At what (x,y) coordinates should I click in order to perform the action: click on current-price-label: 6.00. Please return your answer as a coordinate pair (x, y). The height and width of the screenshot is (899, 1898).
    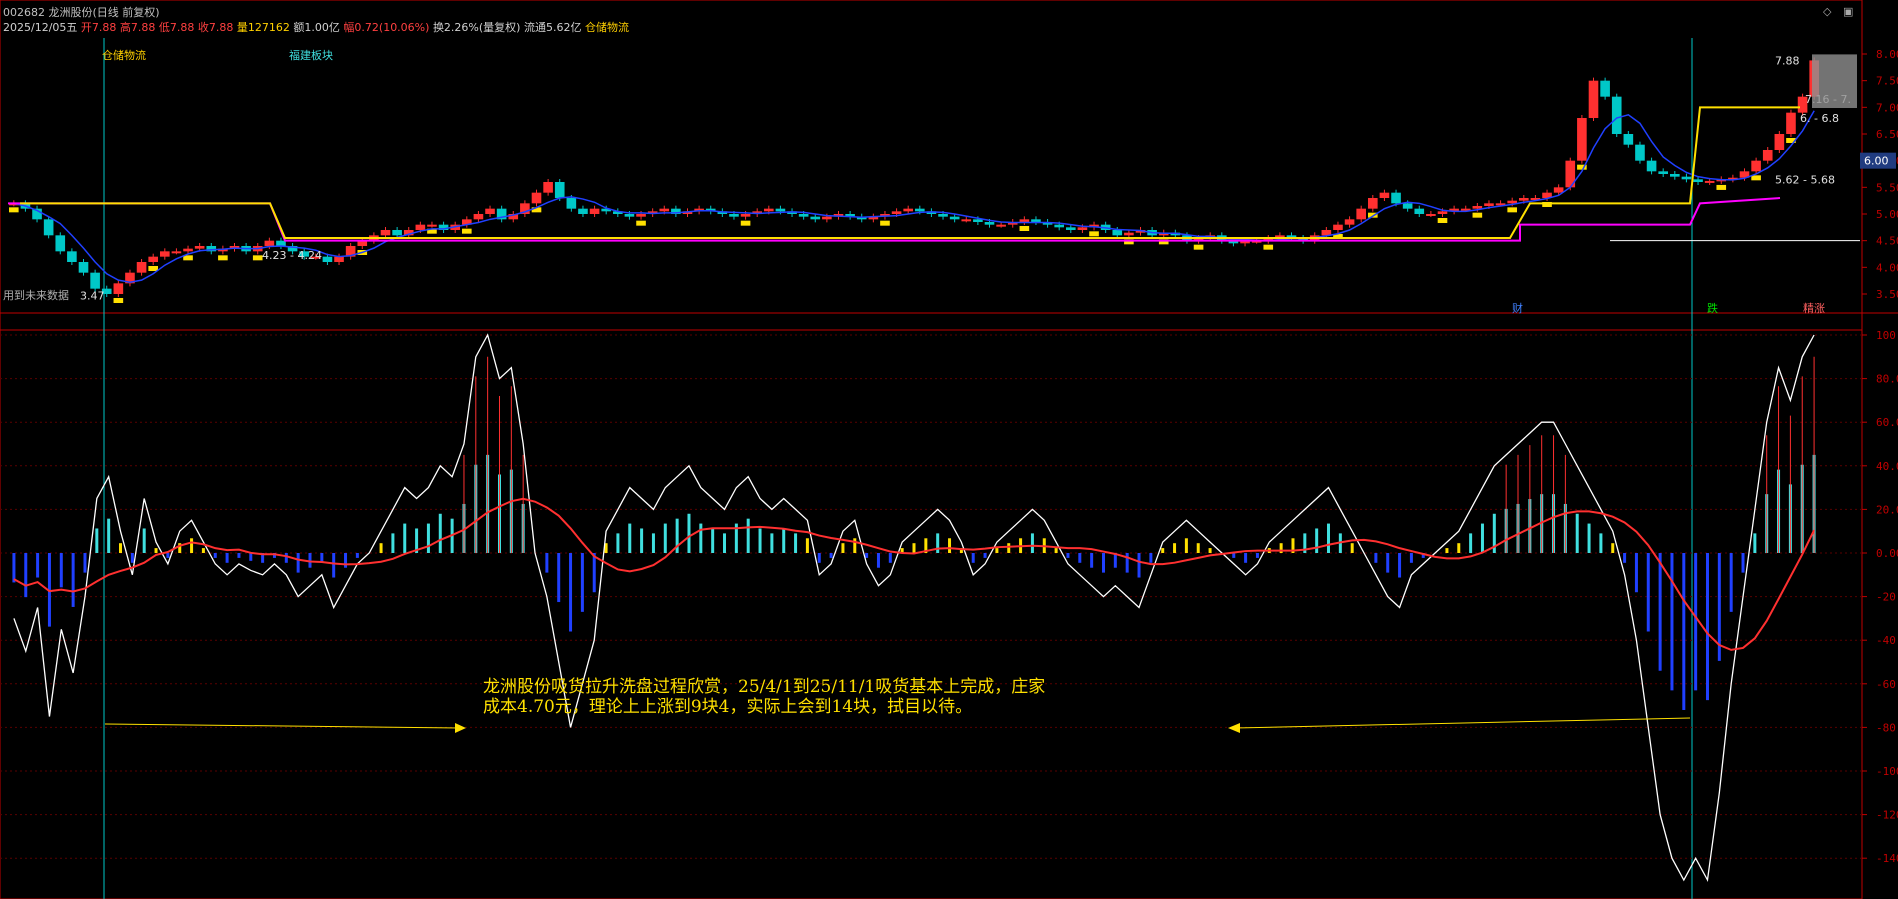
    Looking at the image, I should click on (1876, 161).